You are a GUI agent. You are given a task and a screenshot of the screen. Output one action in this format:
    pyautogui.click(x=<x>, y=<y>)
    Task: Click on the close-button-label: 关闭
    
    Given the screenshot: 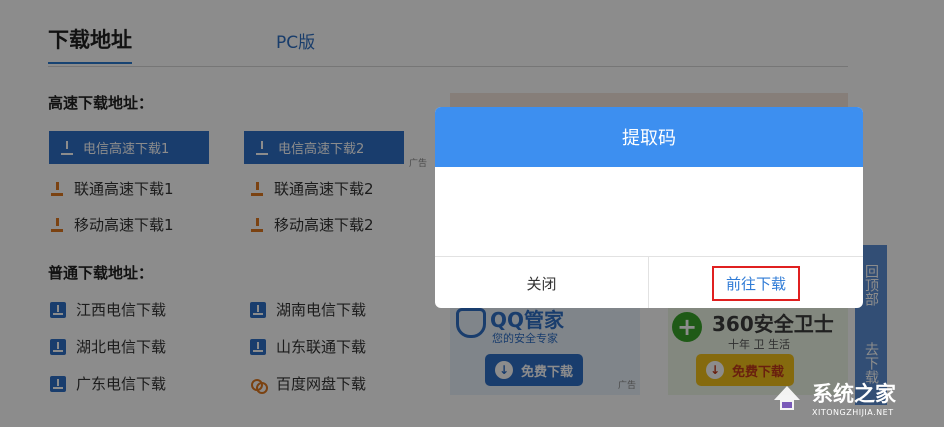 What is the action you would take?
    pyautogui.click(x=541, y=283)
    